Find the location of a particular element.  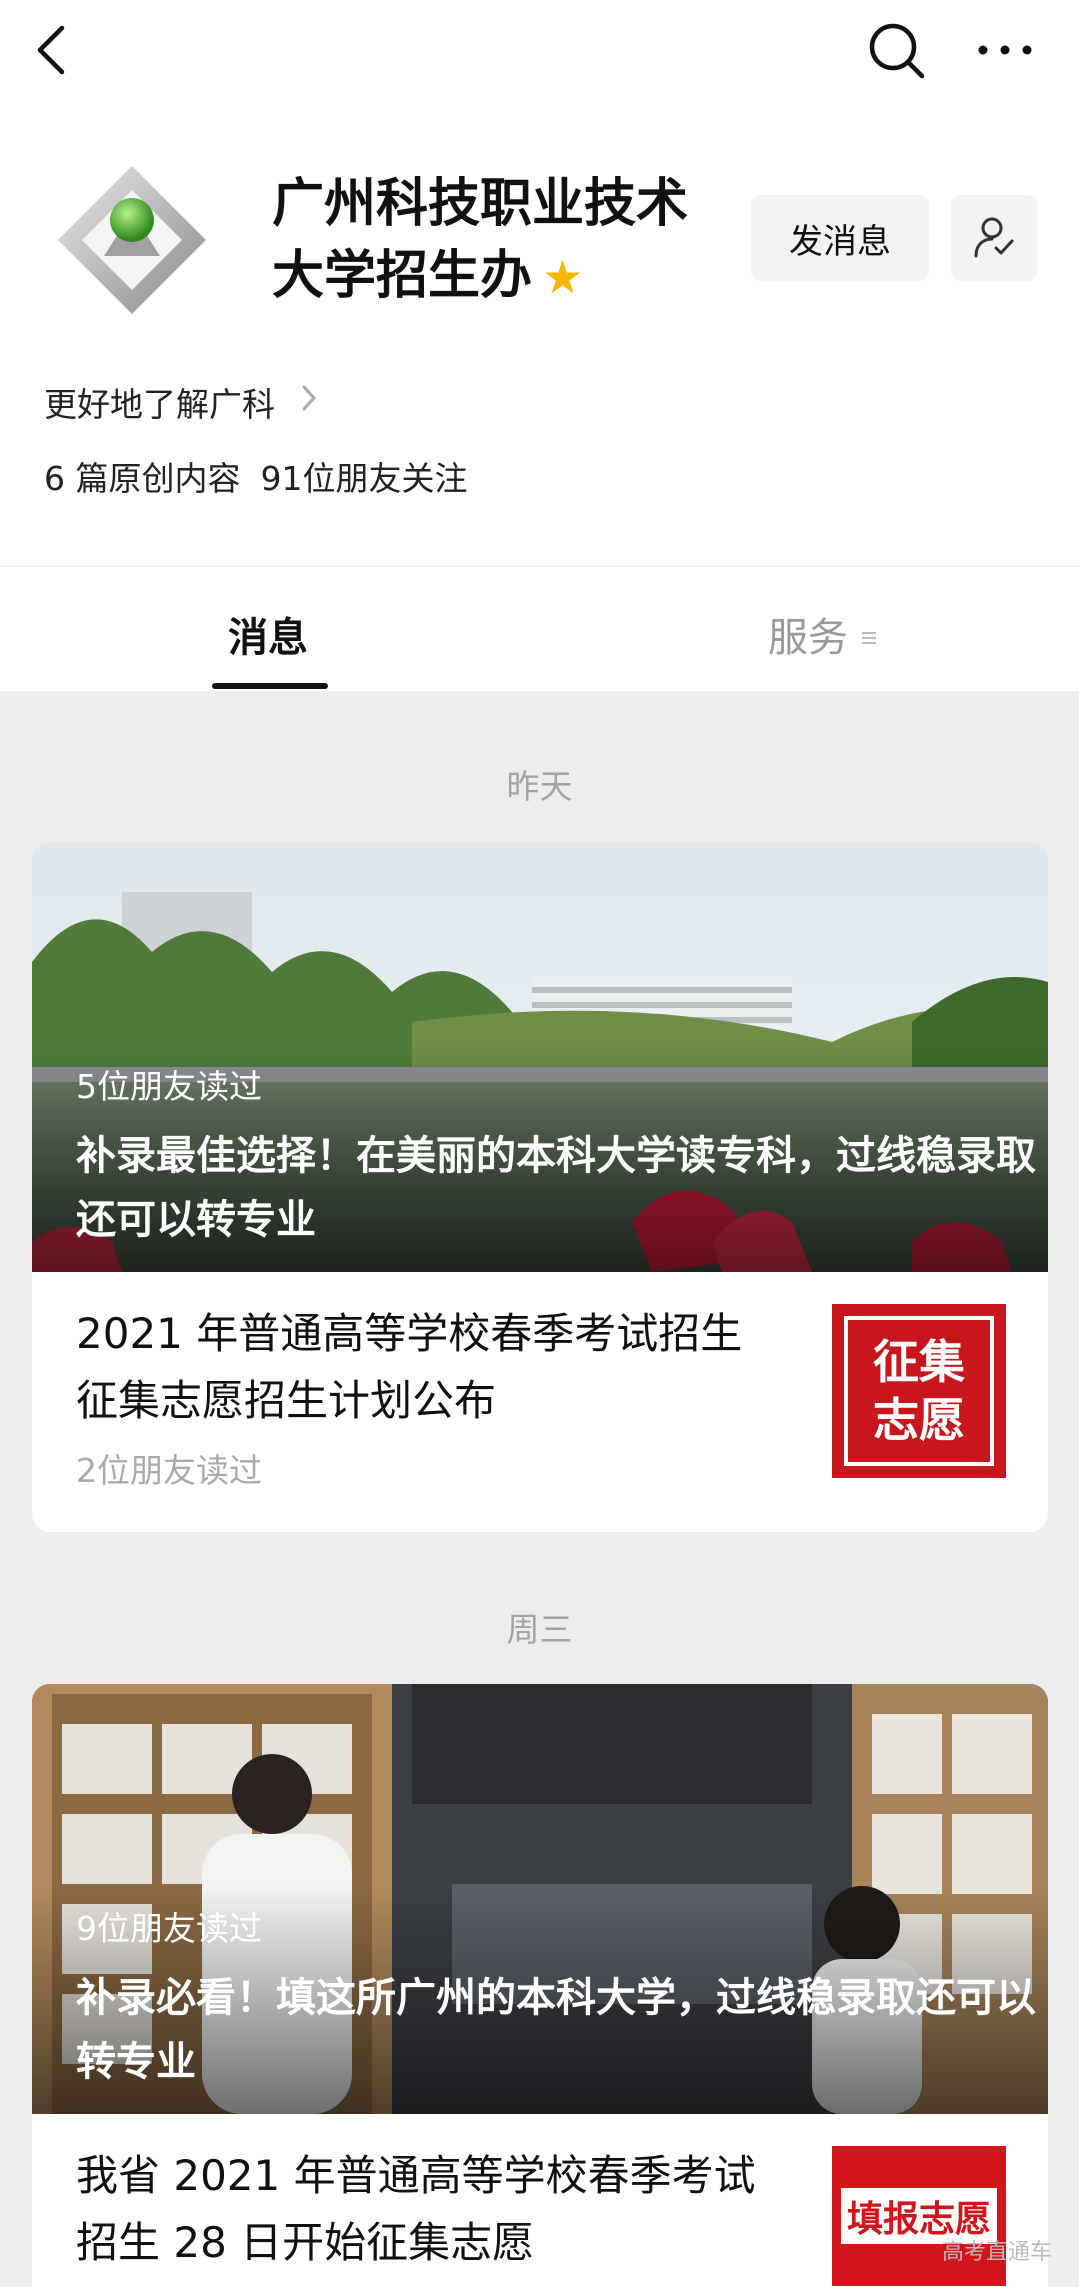

tab-services-label: 服务 is located at coordinates (808, 638).